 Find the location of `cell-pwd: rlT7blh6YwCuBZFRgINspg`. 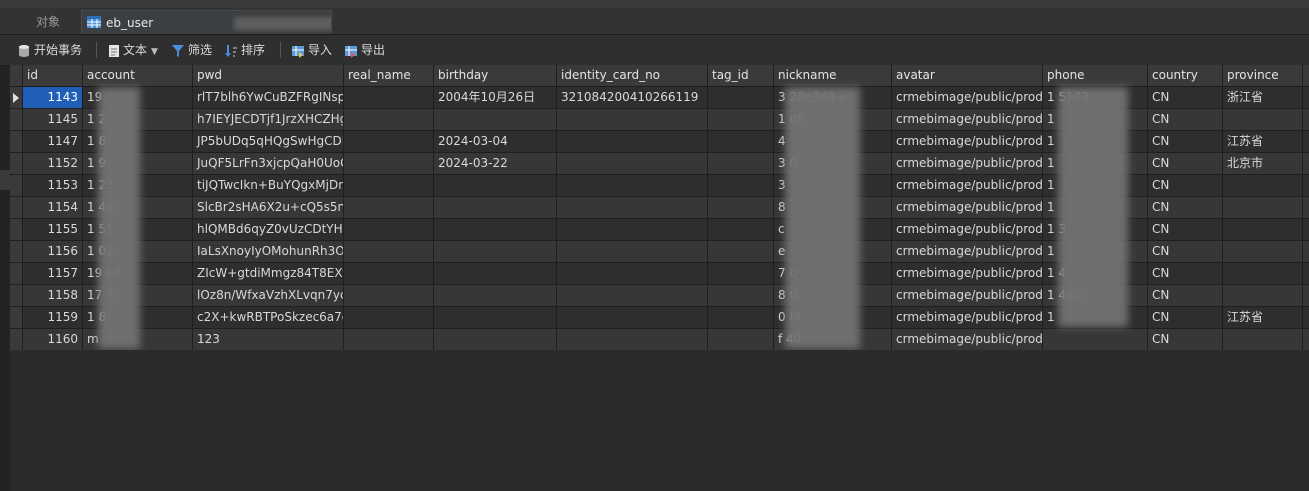

cell-pwd: rlT7blh6YwCuBZFRgINspg is located at coordinates (268, 97).